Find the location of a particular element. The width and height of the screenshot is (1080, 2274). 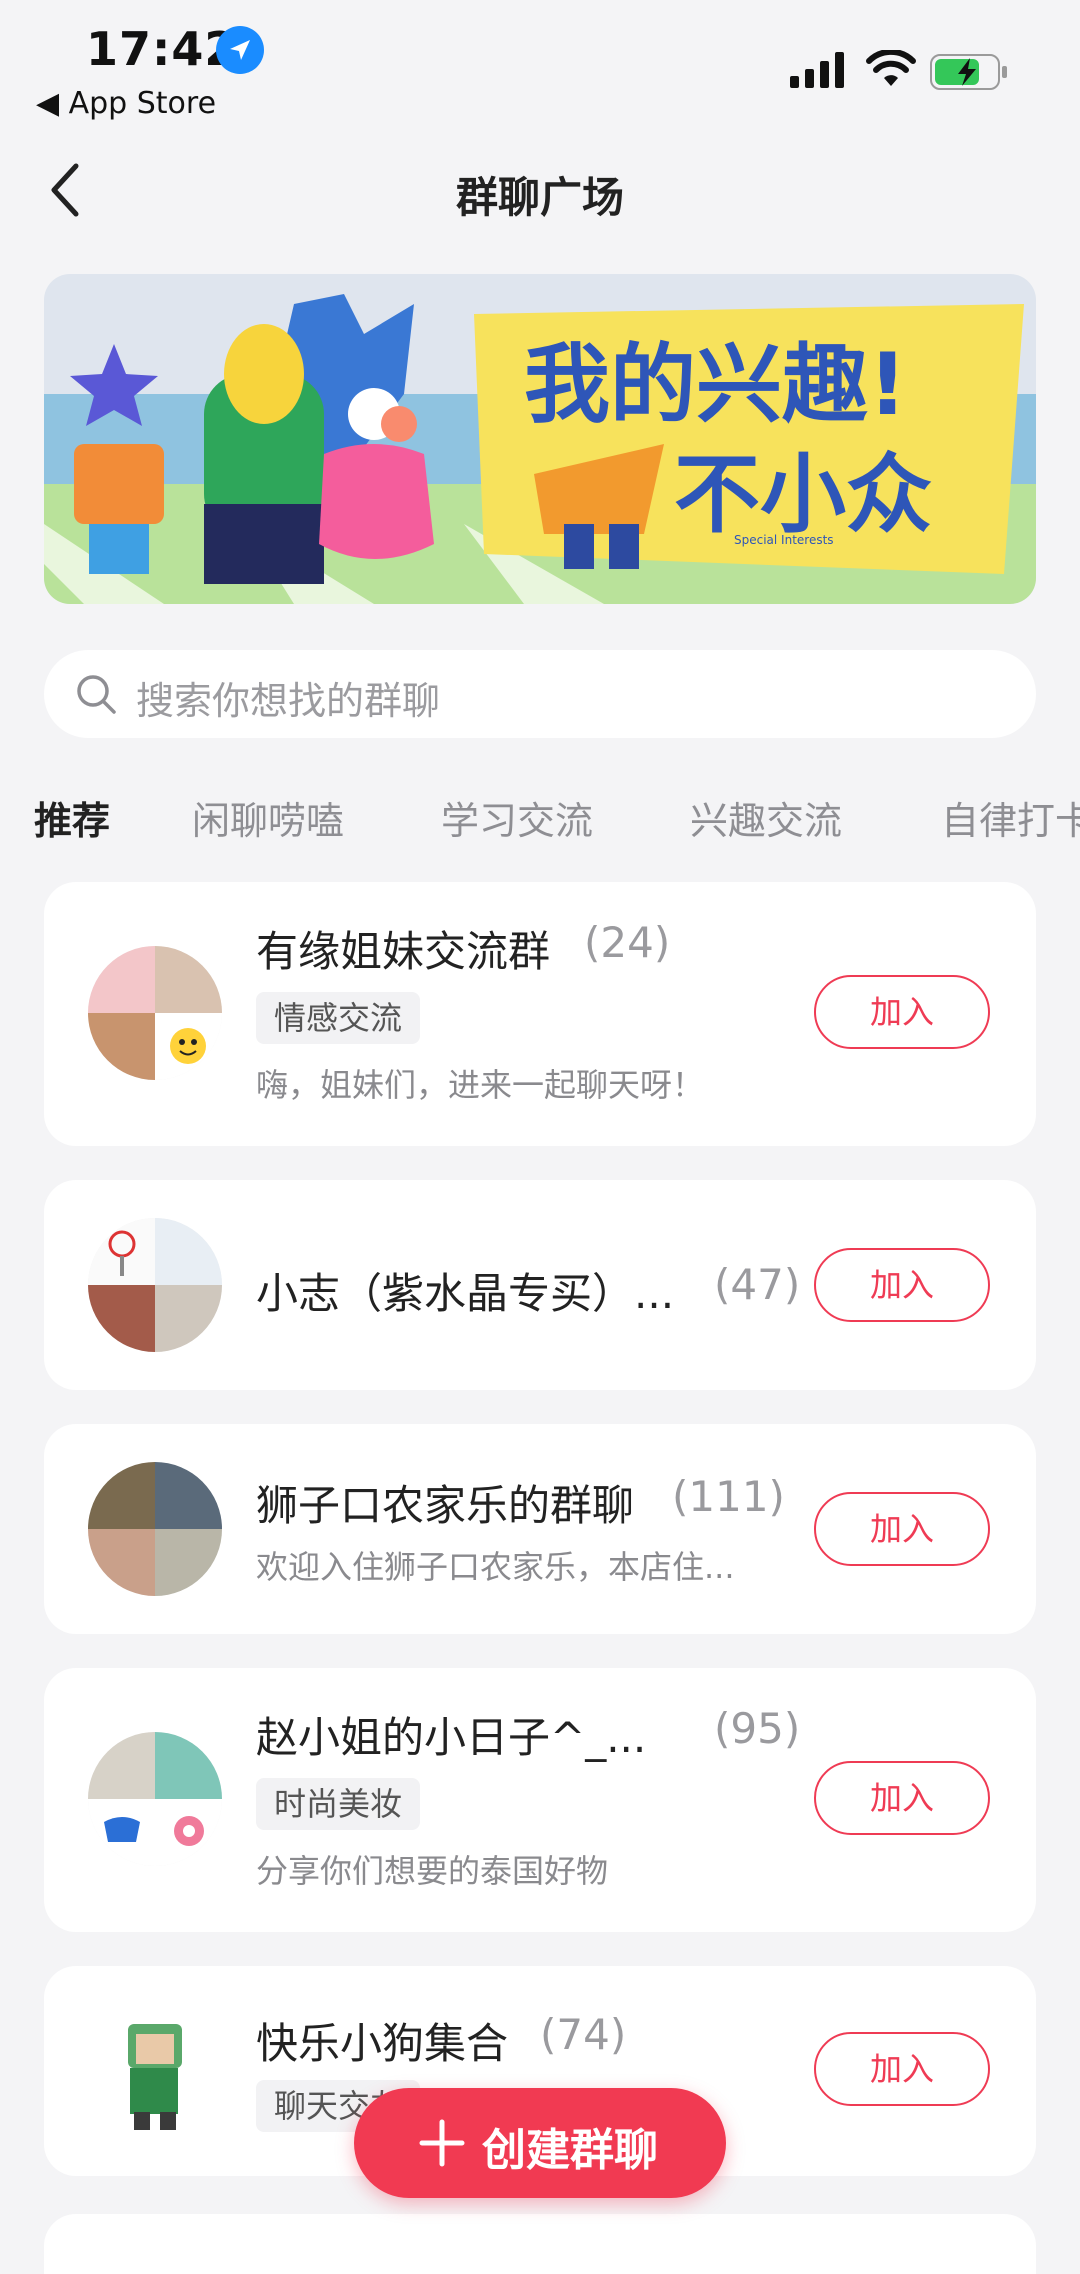

wifi-icon is located at coordinates (891, 68).